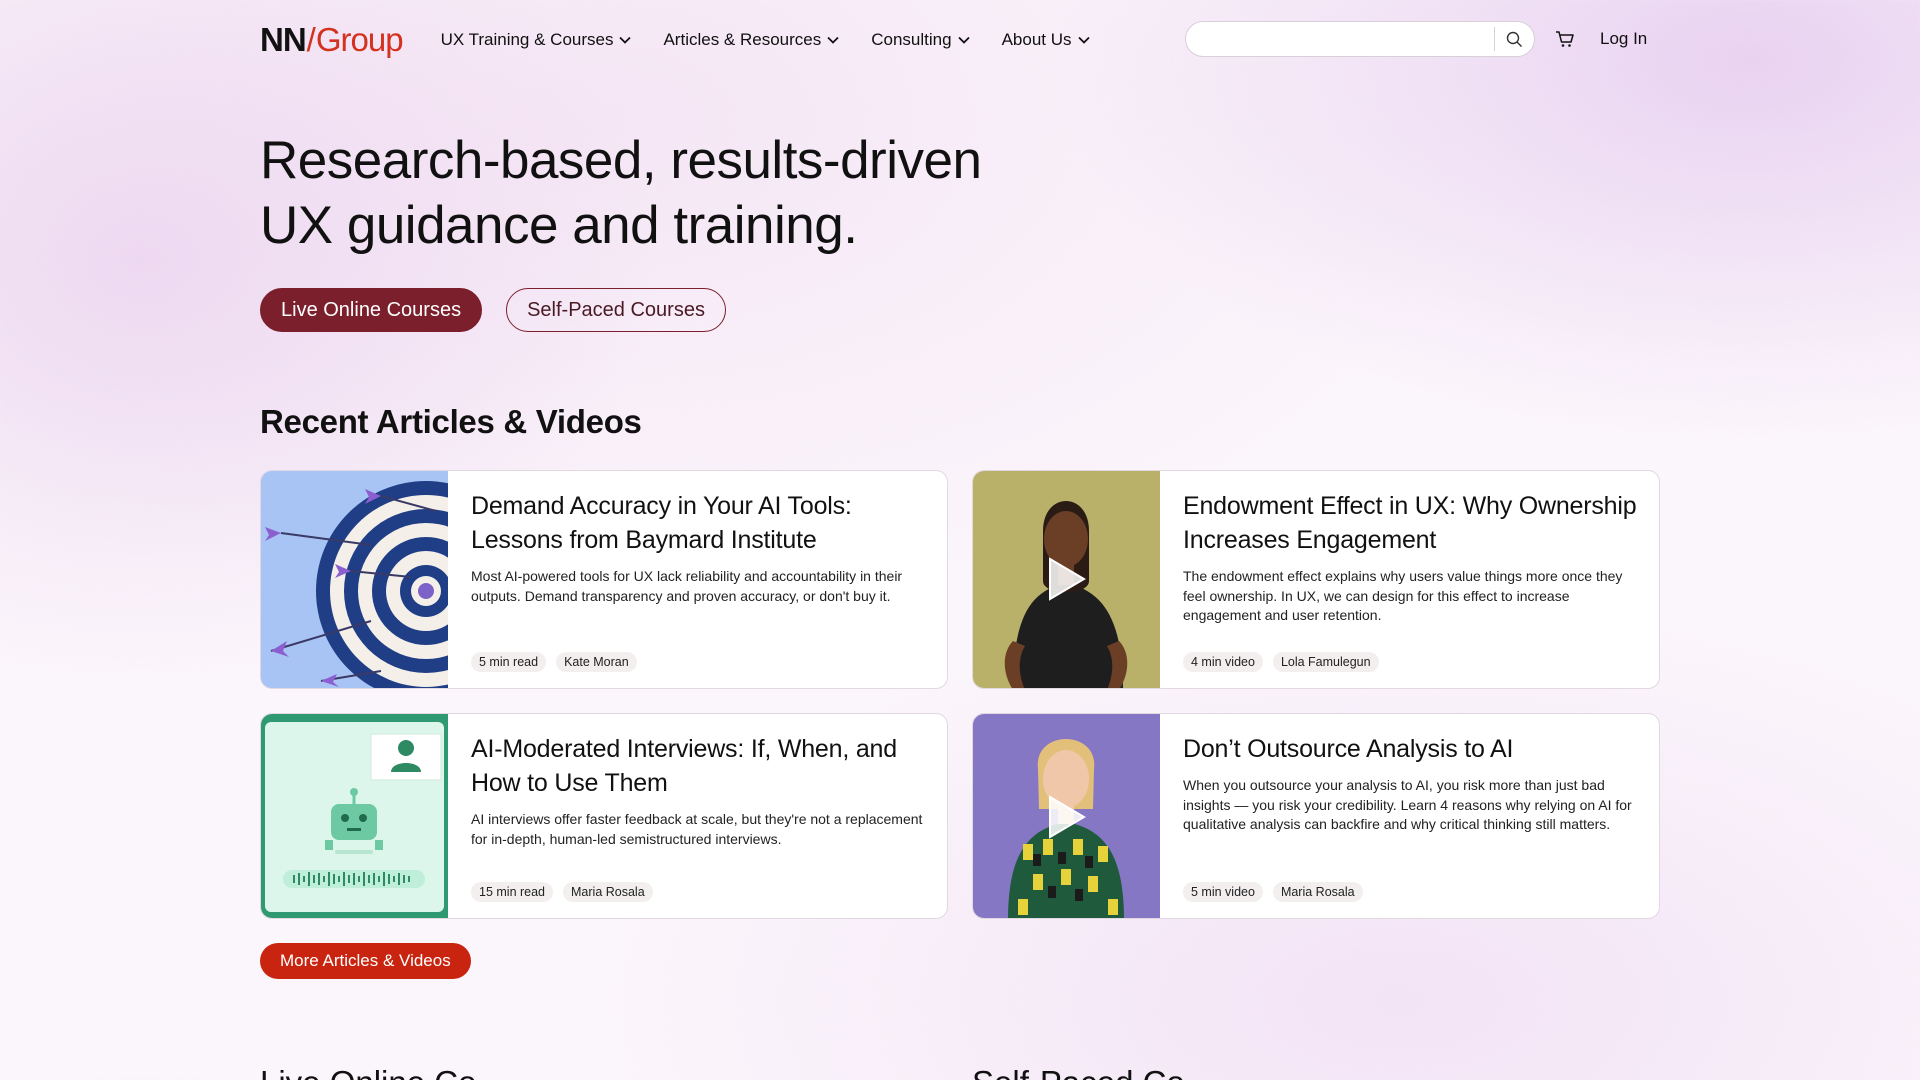  I want to click on duration-badge: 5 min video, so click(1223, 892).